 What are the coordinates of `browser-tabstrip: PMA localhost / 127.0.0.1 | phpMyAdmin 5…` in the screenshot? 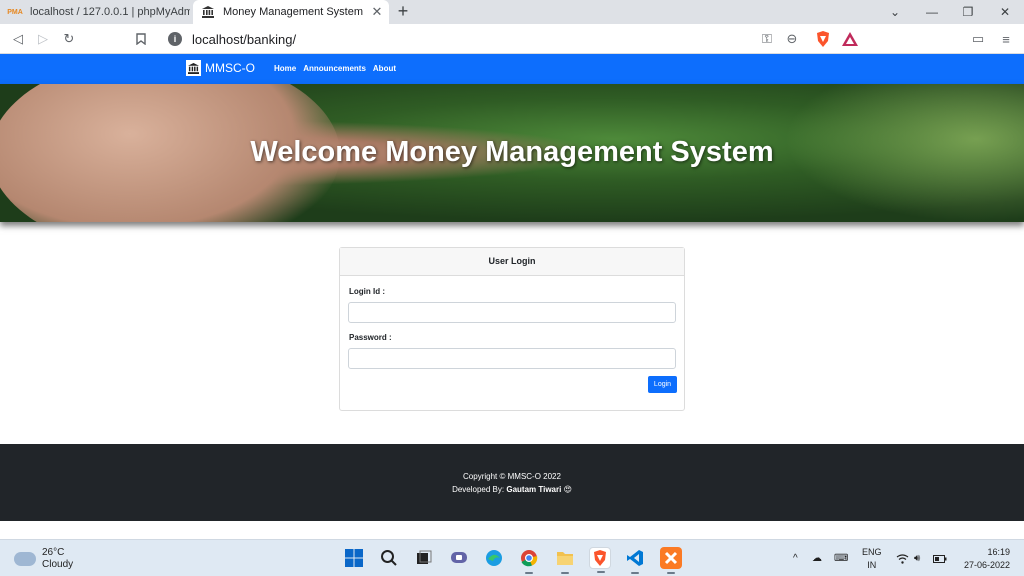 It's located at (512, 12).